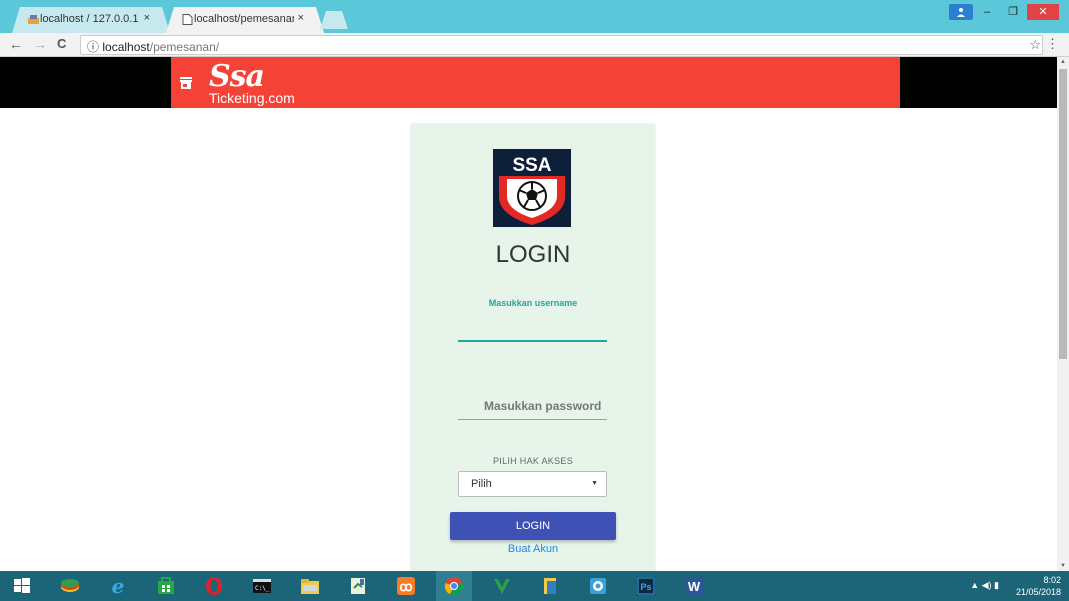  What do you see at coordinates (598, 586) in the screenshot?
I see `movie-icon` at bounding box center [598, 586].